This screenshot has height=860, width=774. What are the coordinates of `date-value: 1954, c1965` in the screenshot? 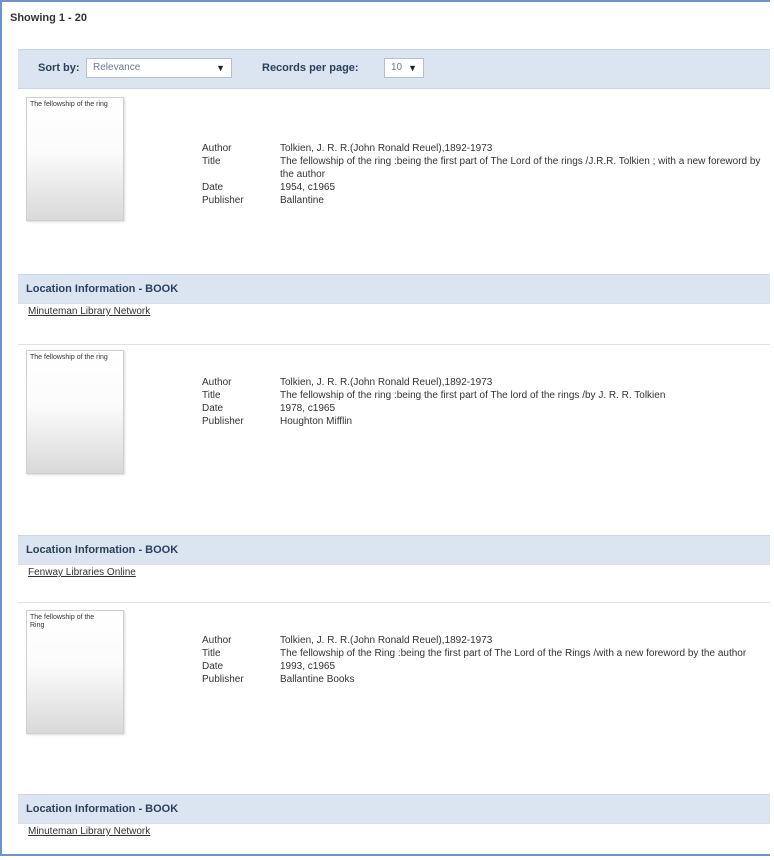 It's located at (308, 187).